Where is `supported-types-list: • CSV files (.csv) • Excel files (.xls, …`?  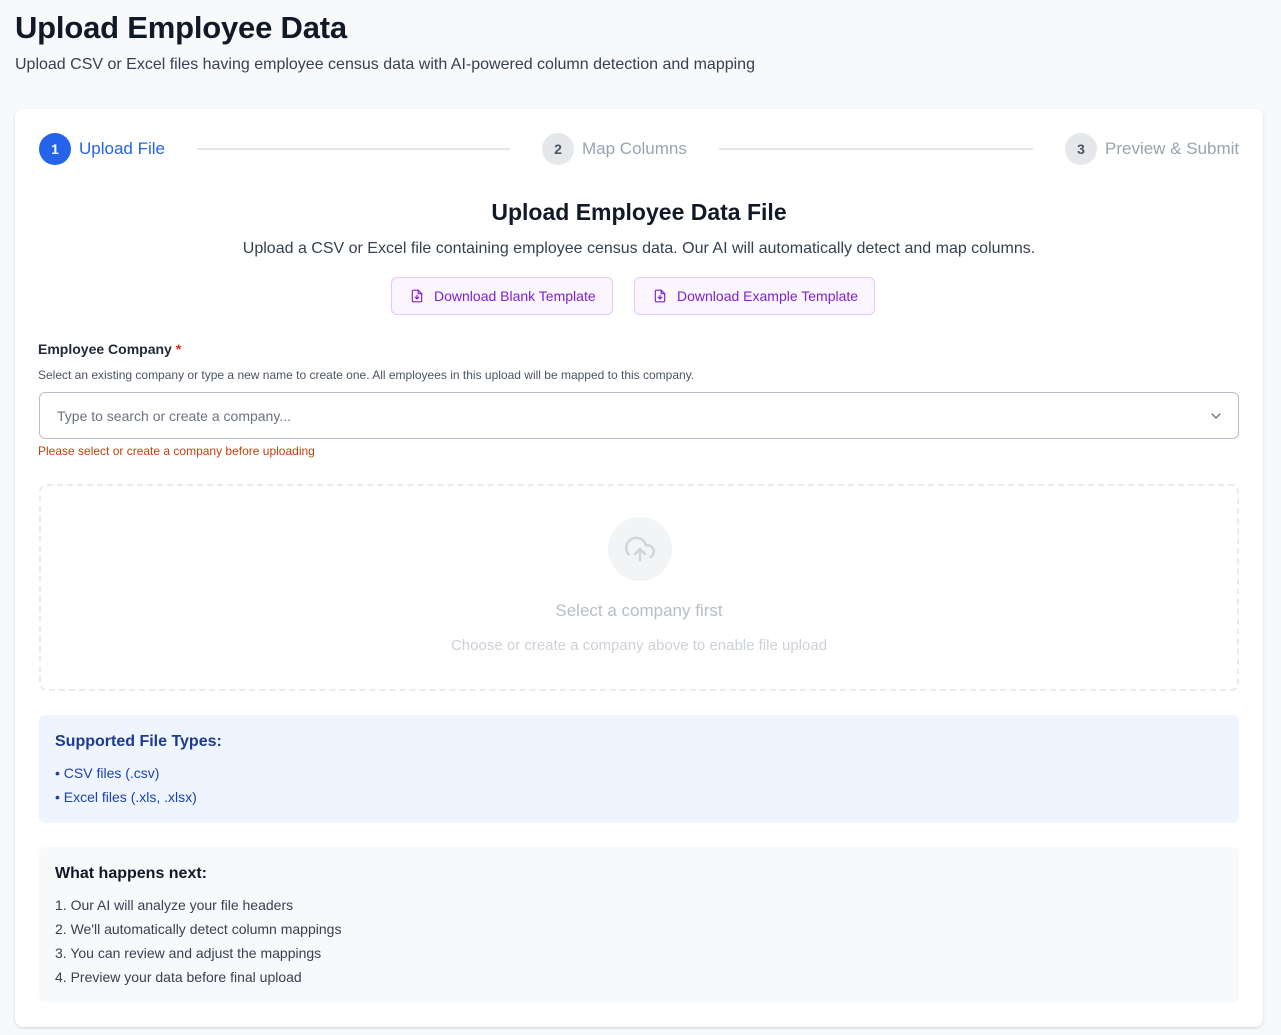
supported-types-list: • CSV files (.csv) • Excel files (.xls, … is located at coordinates (639, 785).